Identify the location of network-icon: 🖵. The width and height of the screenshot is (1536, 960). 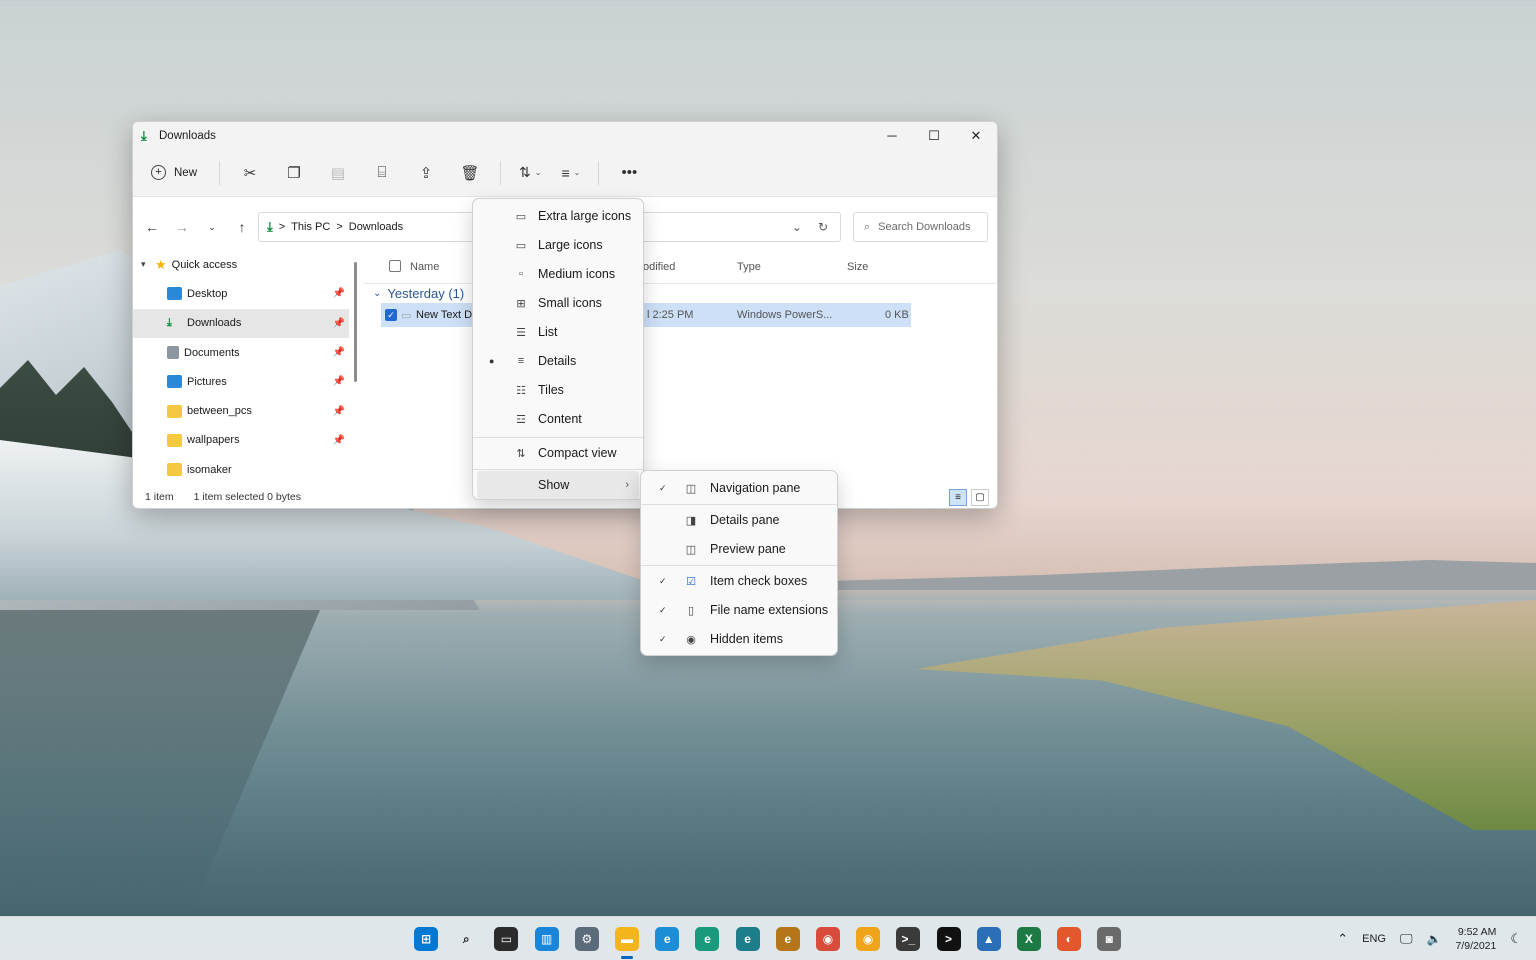
(1406, 939).